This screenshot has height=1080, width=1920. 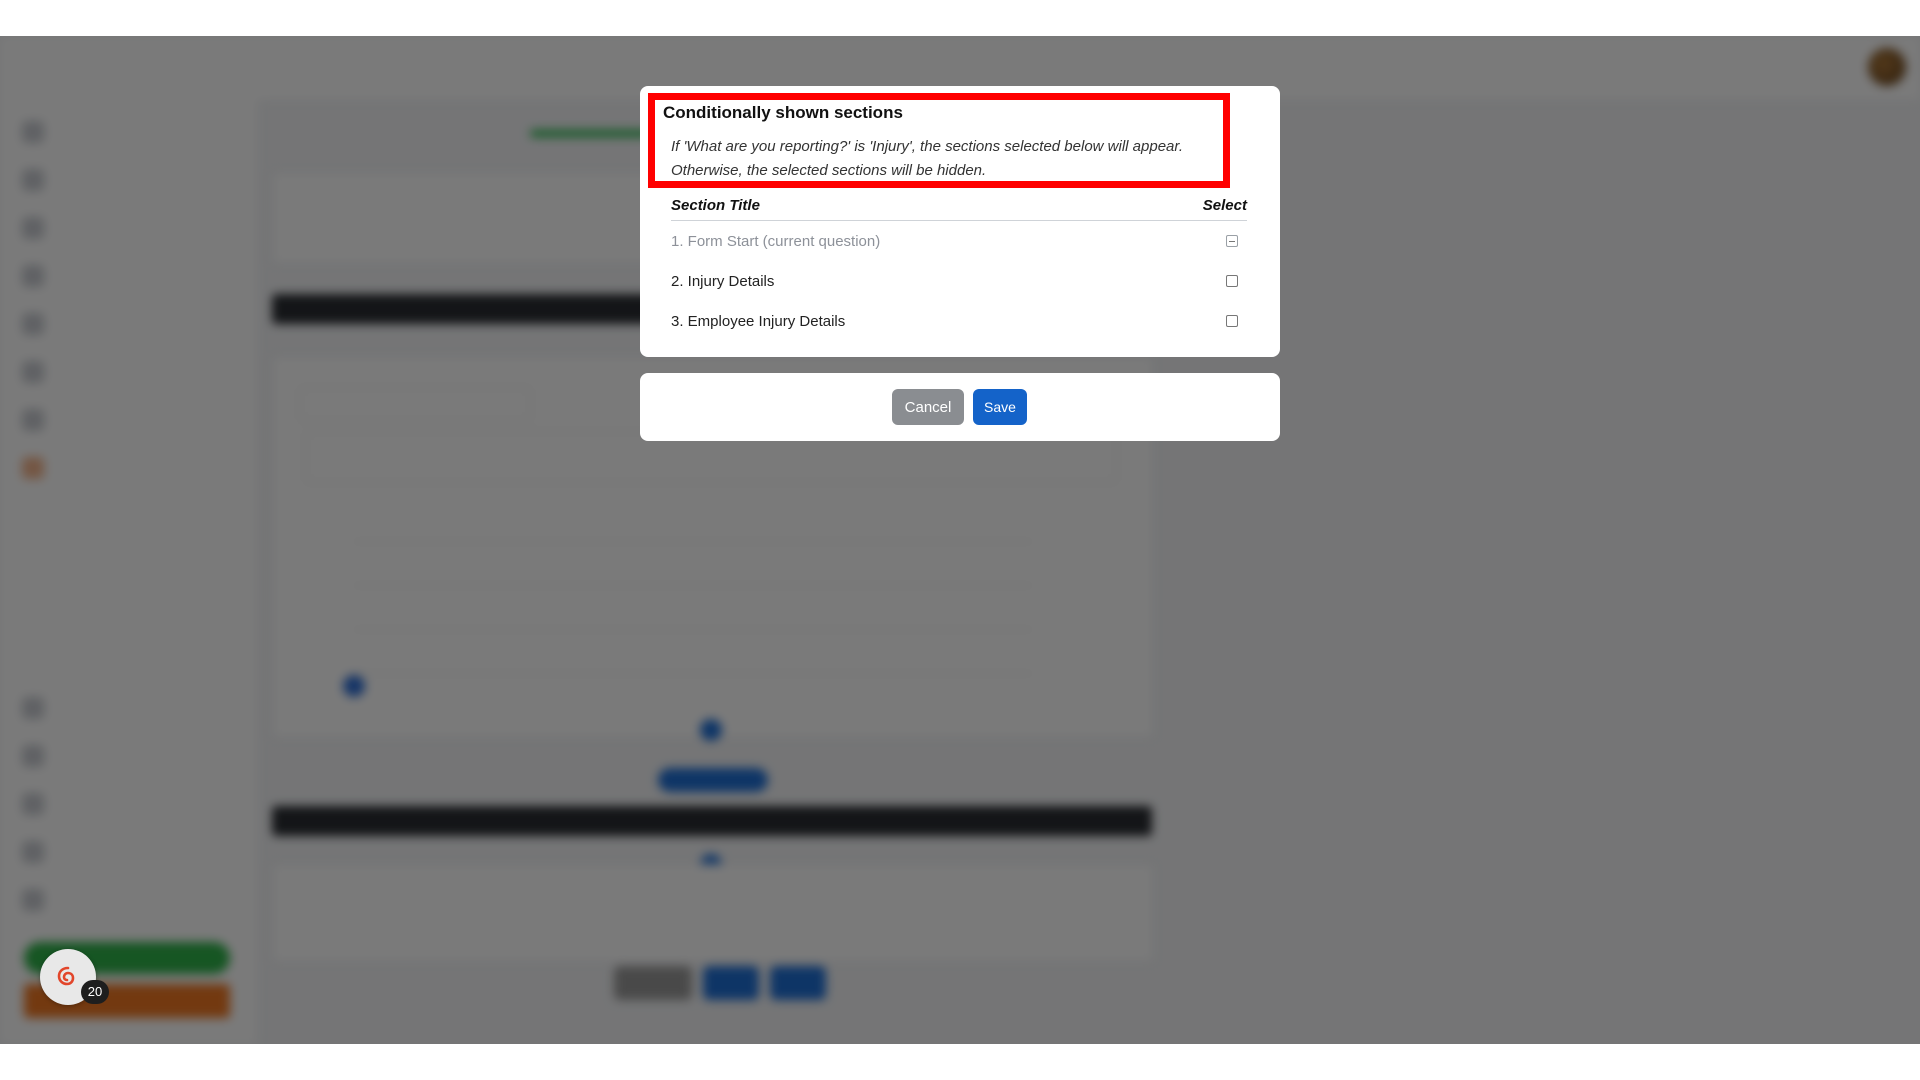 I want to click on column-header-section-title: Section Title, so click(x=715, y=205).